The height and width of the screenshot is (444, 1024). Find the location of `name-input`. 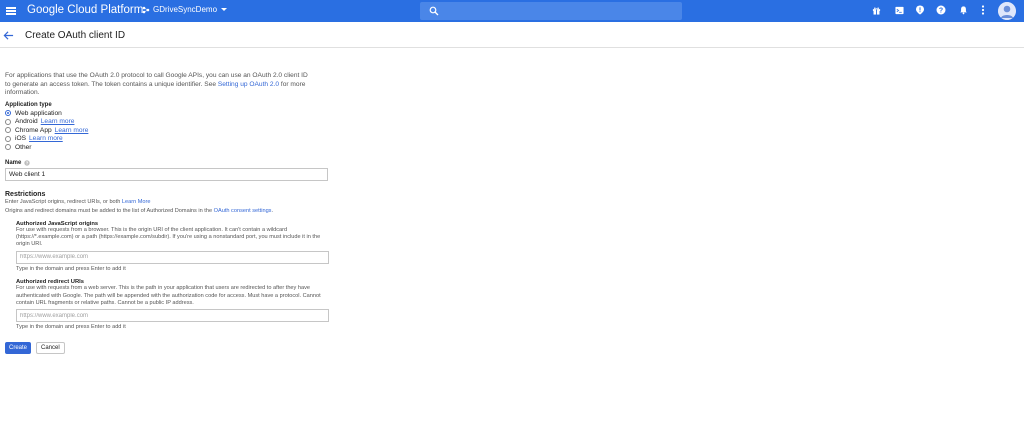

name-input is located at coordinates (166, 174).